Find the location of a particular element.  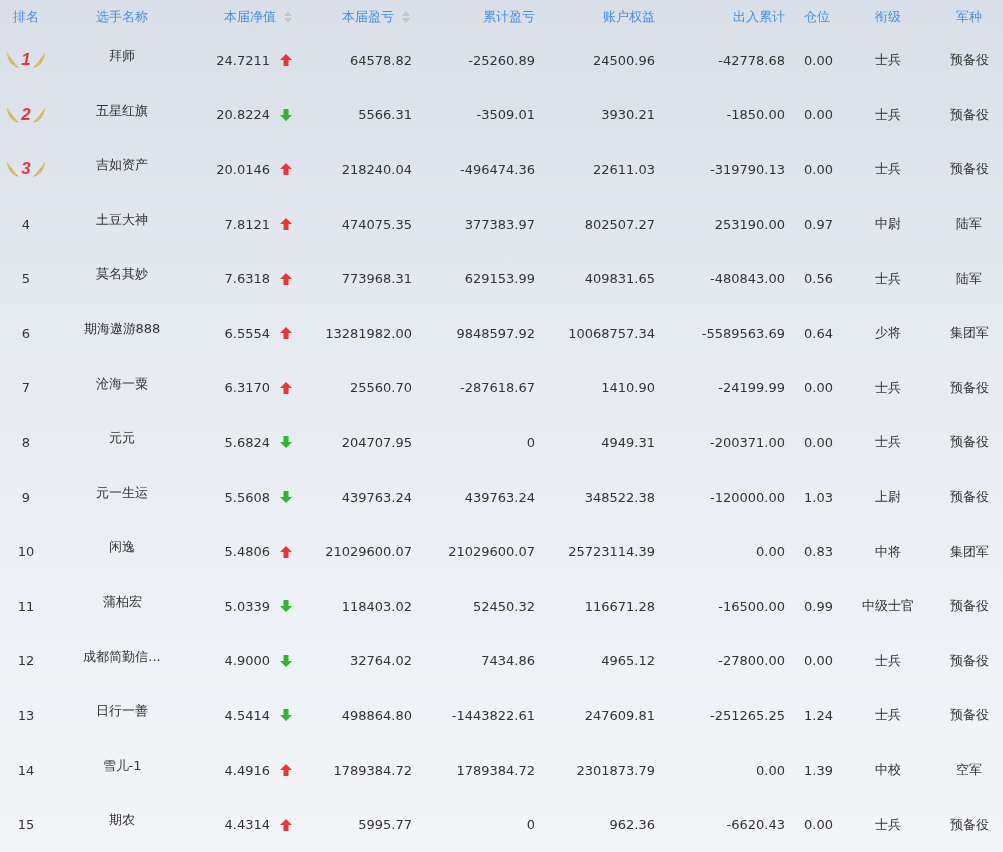

profit-loss: 218240.04 is located at coordinates (376, 169).